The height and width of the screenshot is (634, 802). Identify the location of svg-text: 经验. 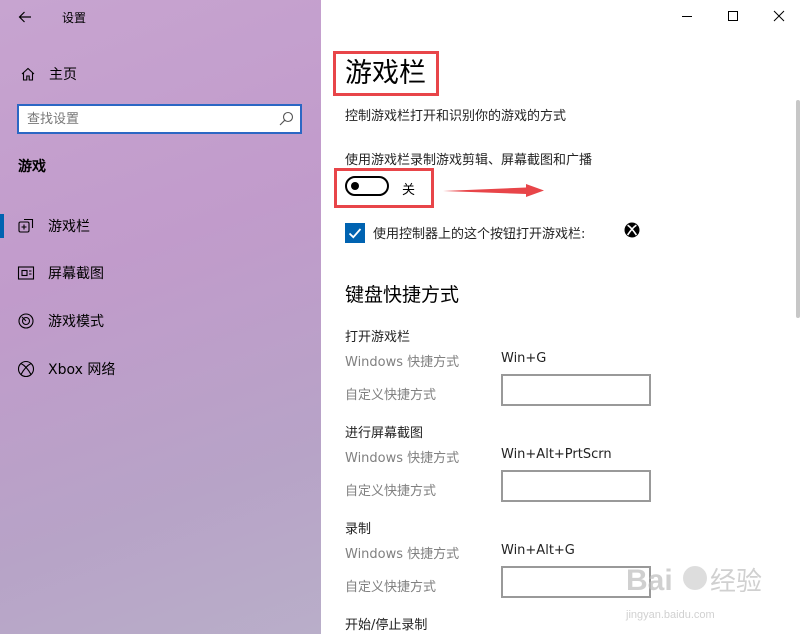
(736, 581).